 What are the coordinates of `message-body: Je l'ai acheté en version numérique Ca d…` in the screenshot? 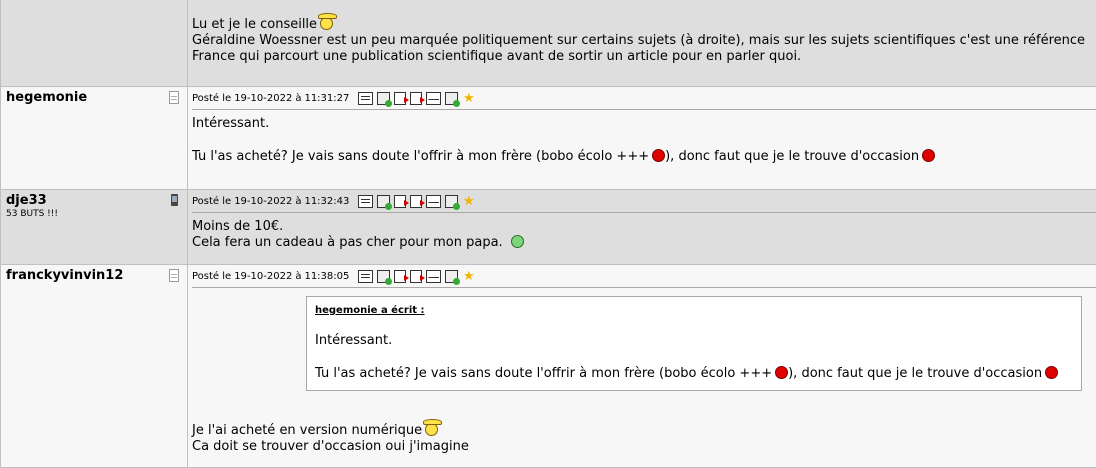 It's located at (644, 430).